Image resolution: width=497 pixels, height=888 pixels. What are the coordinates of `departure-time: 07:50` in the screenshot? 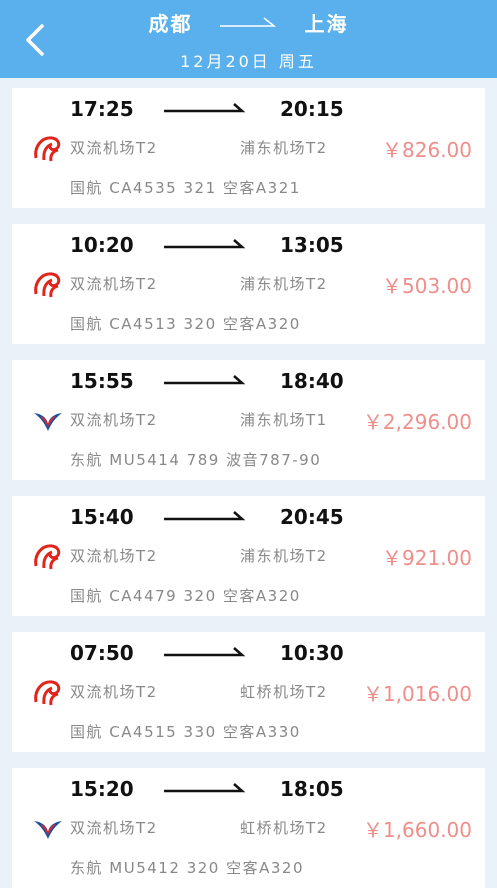 It's located at (102, 653).